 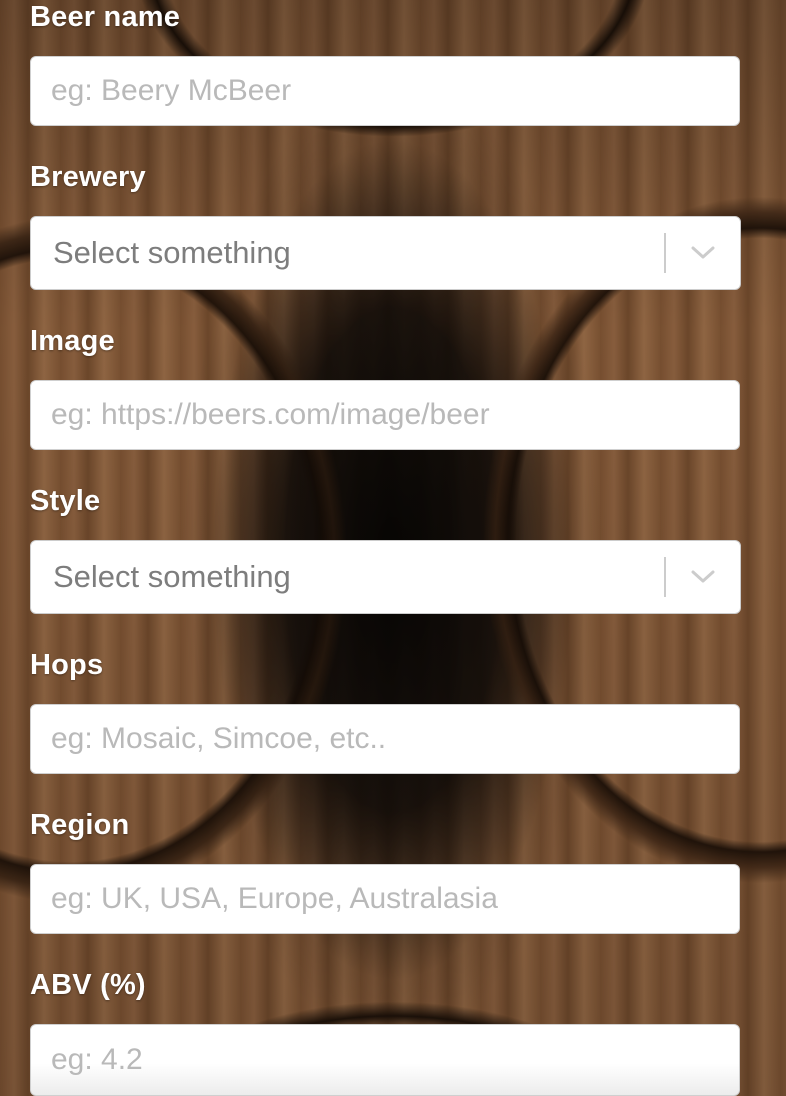 What do you see at coordinates (88, 985) in the screenshot?
I see `abv-label: ABV (%)` at bounding box center [88, 985].